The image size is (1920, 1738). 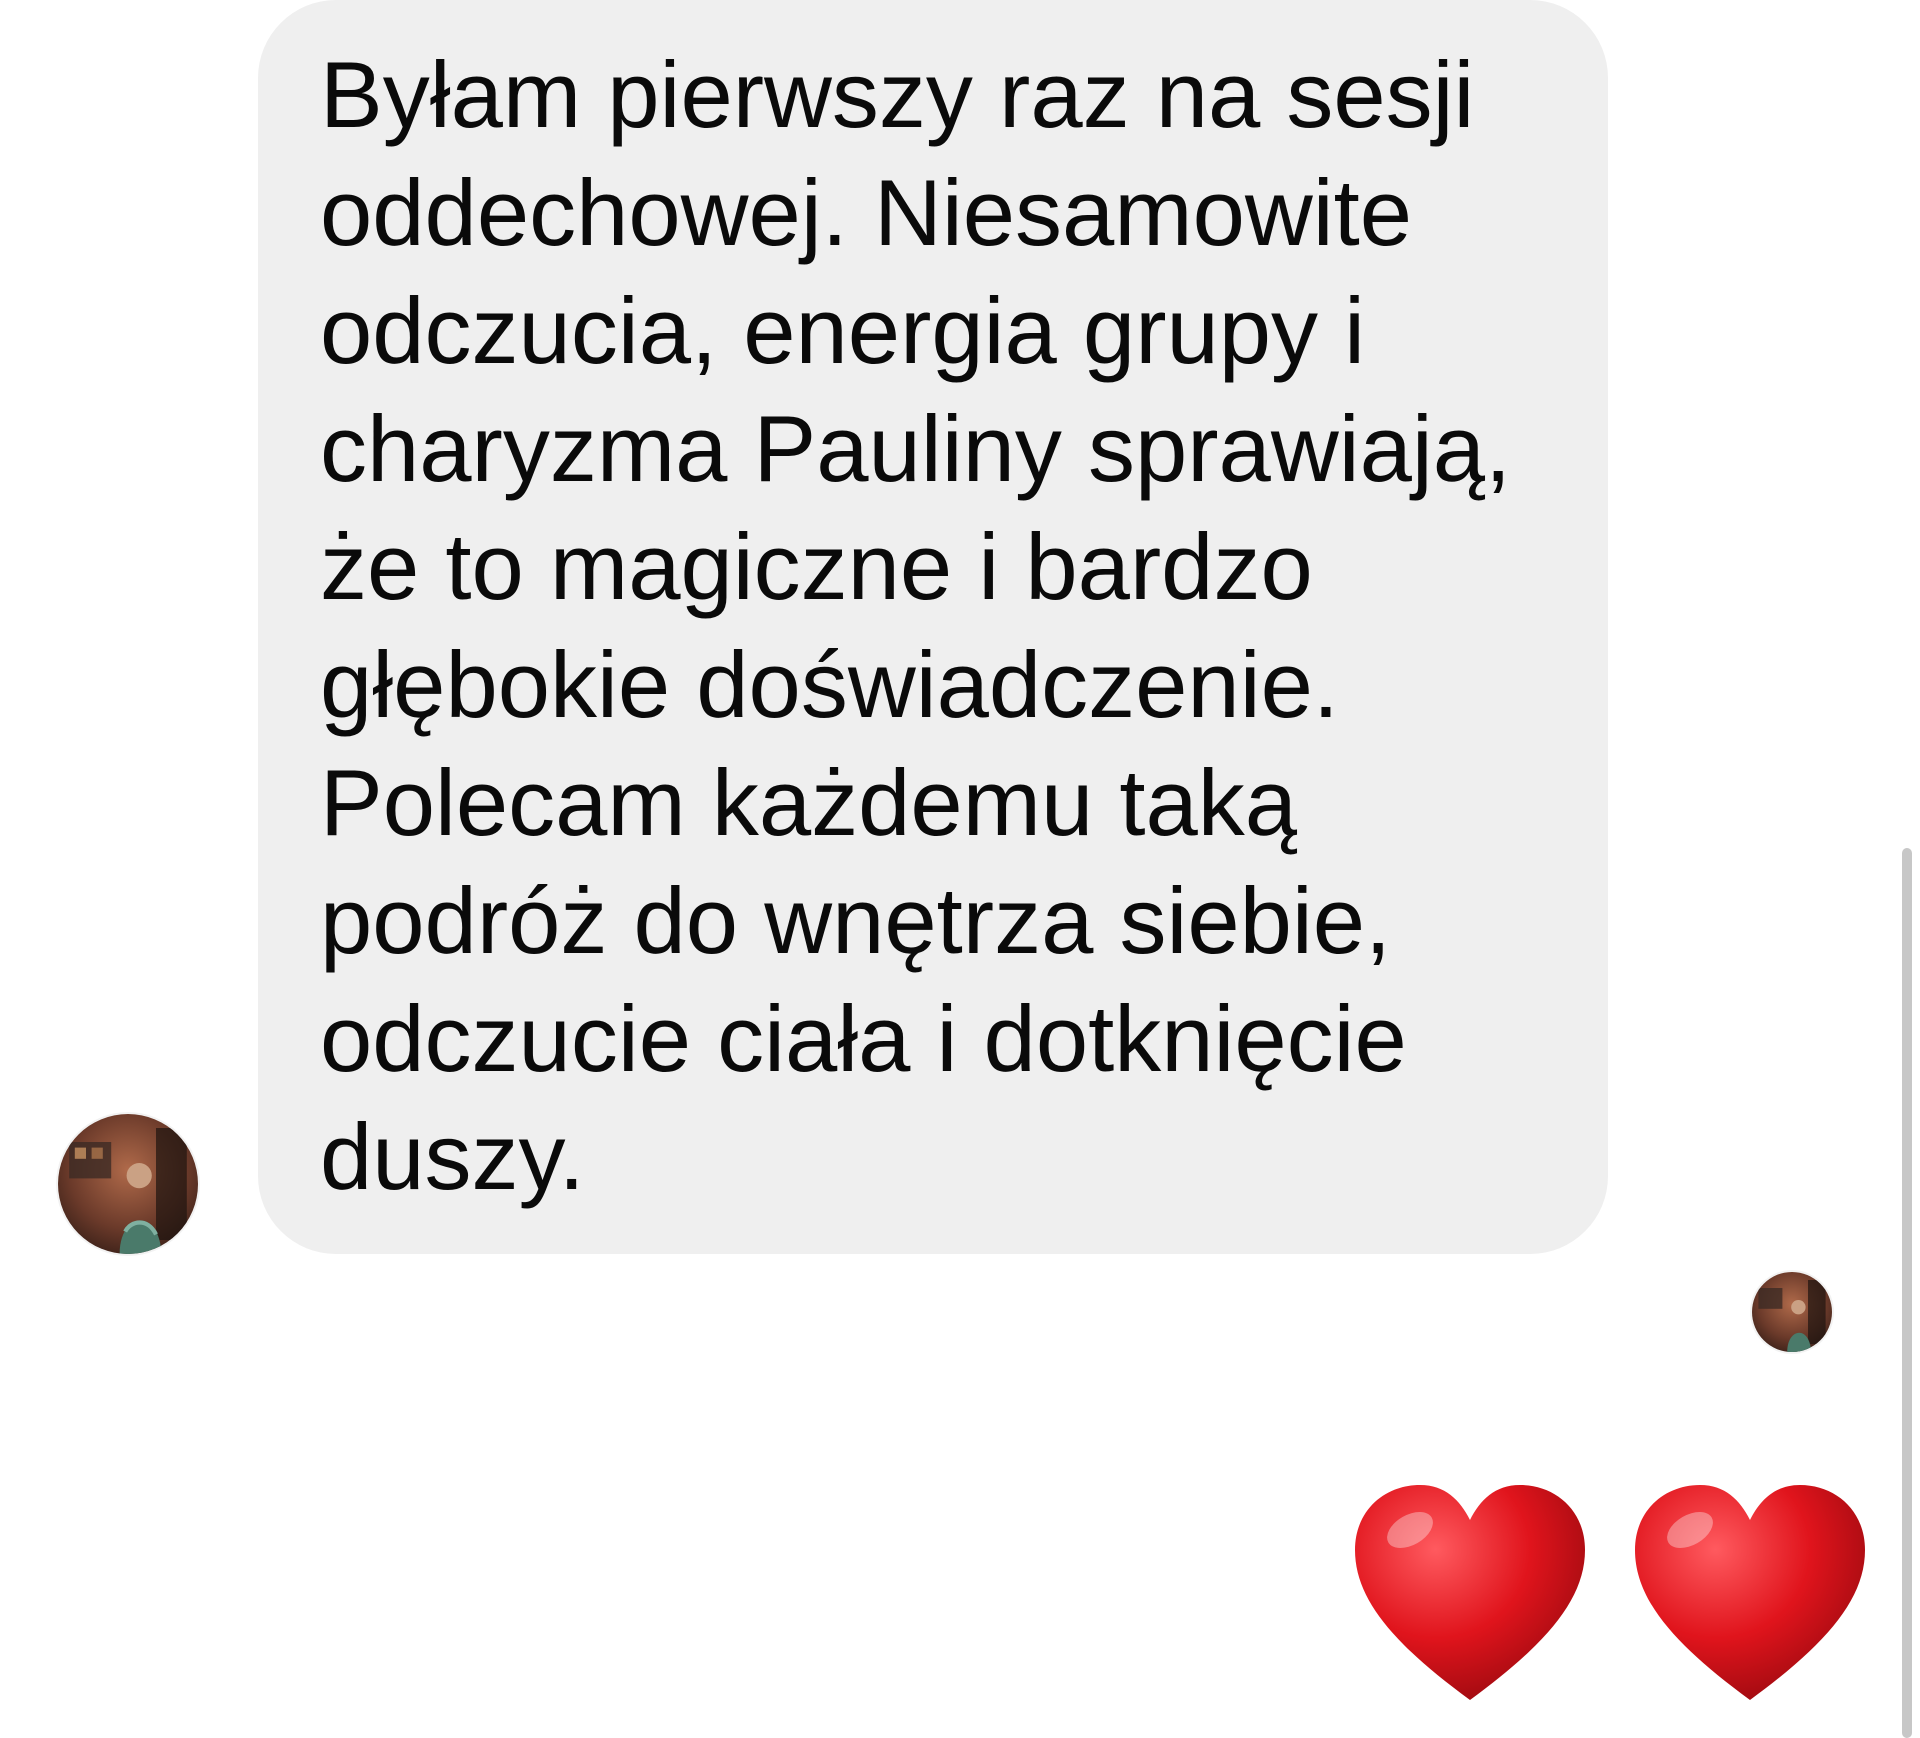 I want to click on read-receipt-avatar, so click(x=1792, y=1312).